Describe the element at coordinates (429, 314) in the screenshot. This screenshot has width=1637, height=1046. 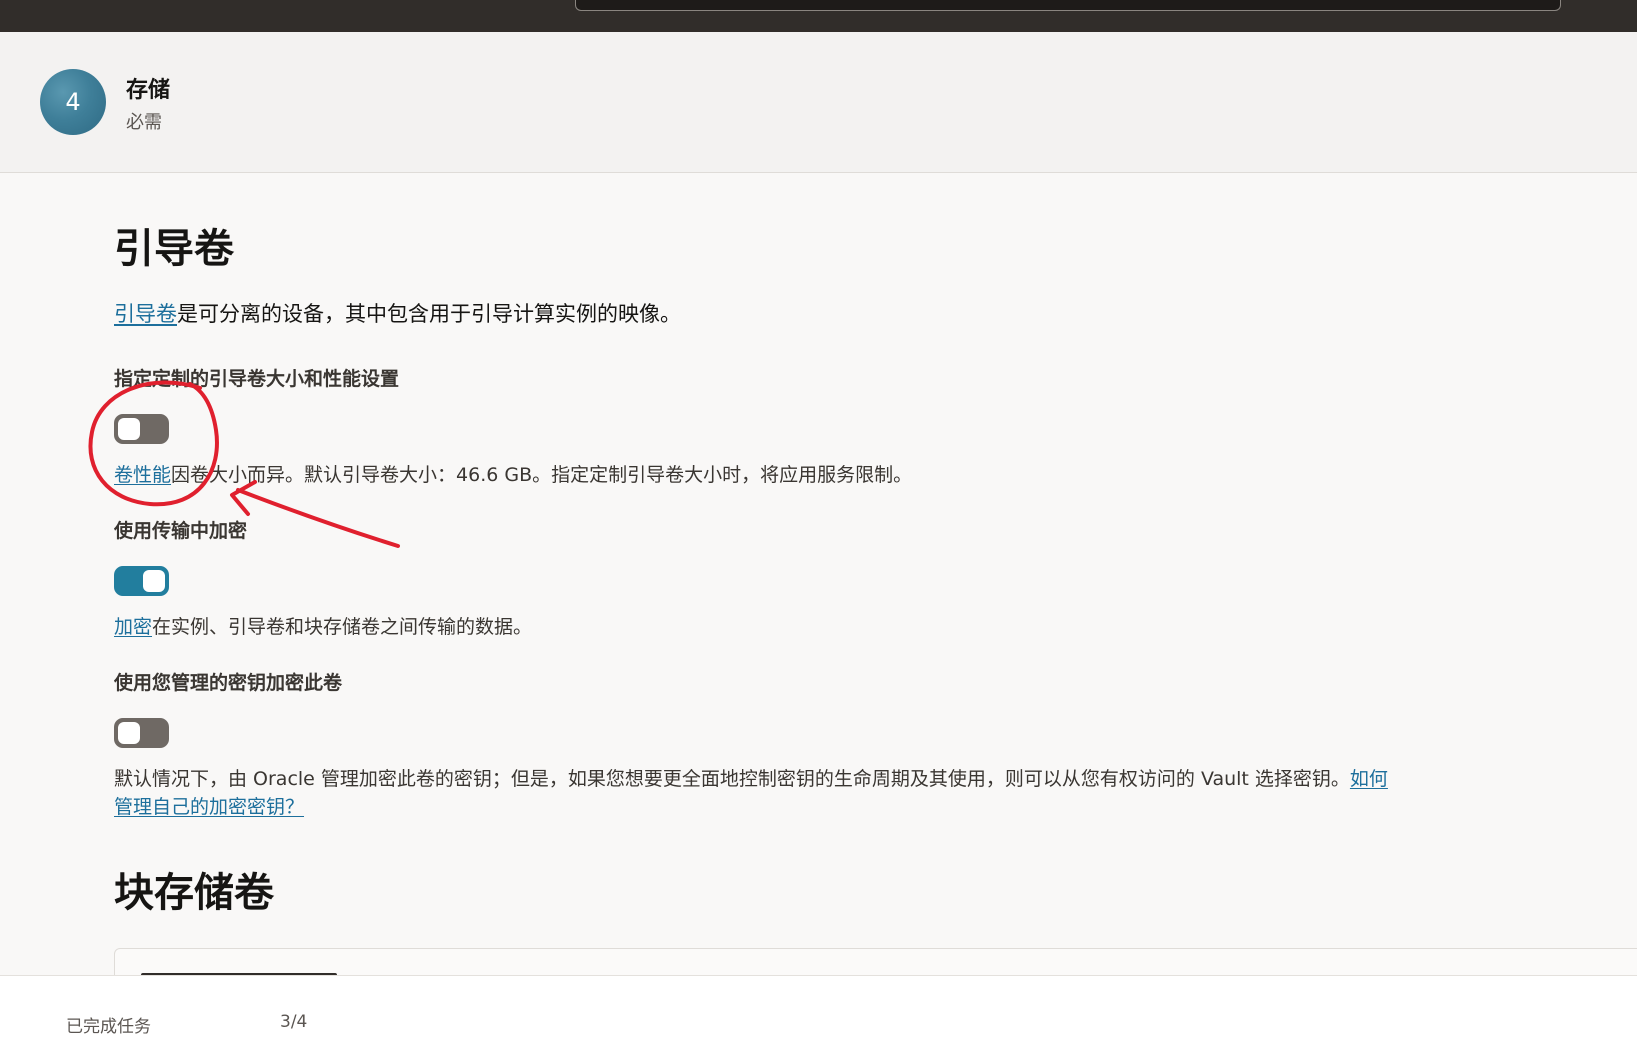
I see `boot-volume-intro-text: 是可分离的设备，其中包含用于引导计算实例的映像。` at that location.